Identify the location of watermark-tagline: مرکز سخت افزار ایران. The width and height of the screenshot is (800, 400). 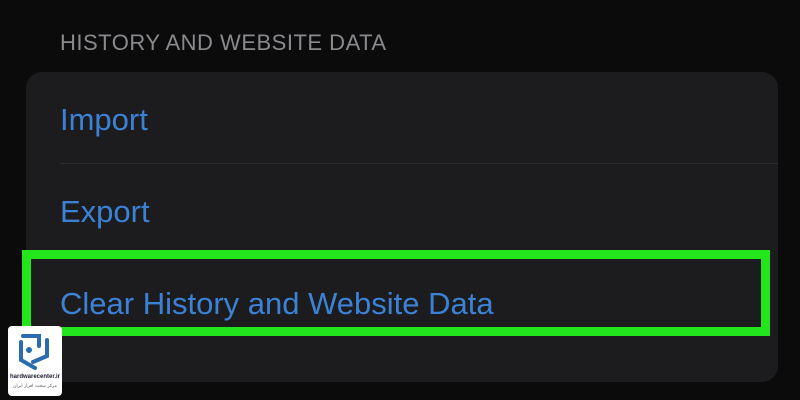
(35, 386).